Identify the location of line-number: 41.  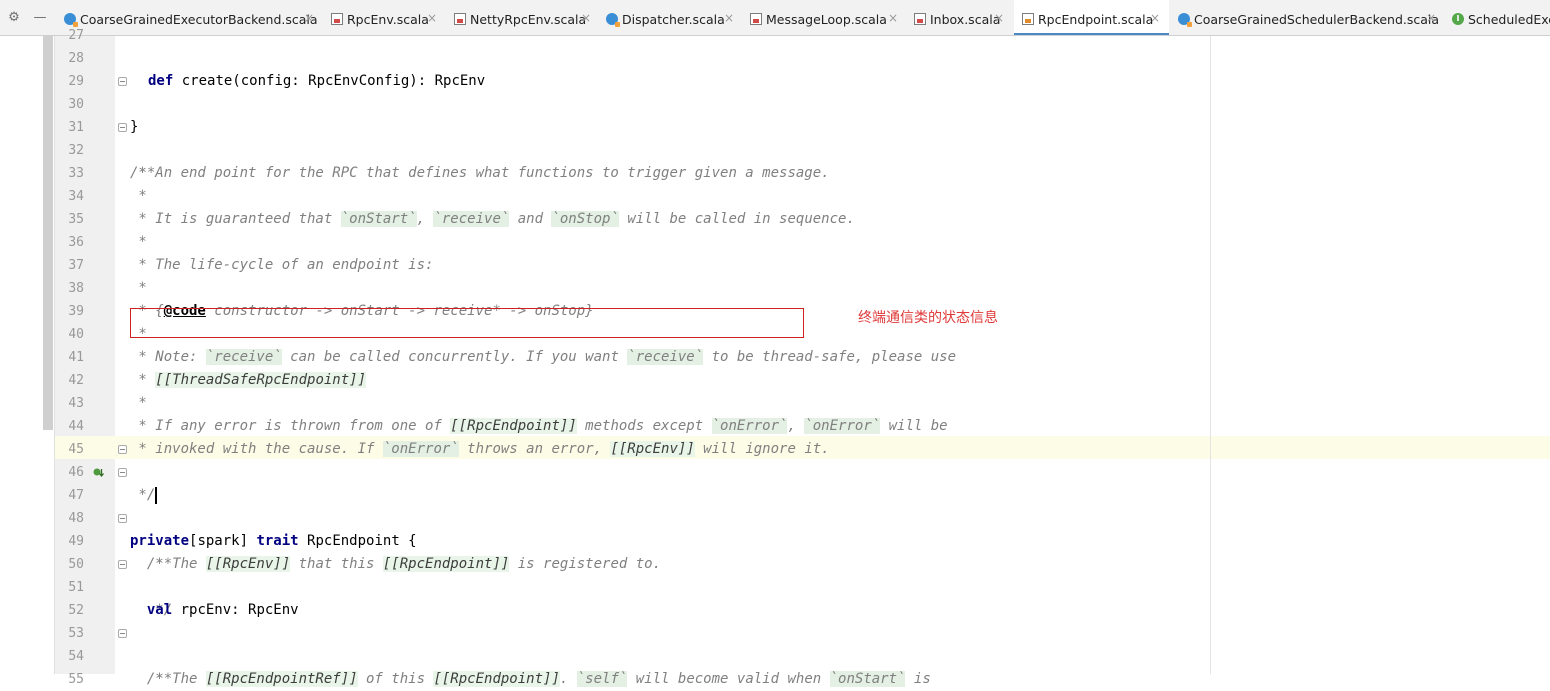
(76, 357).